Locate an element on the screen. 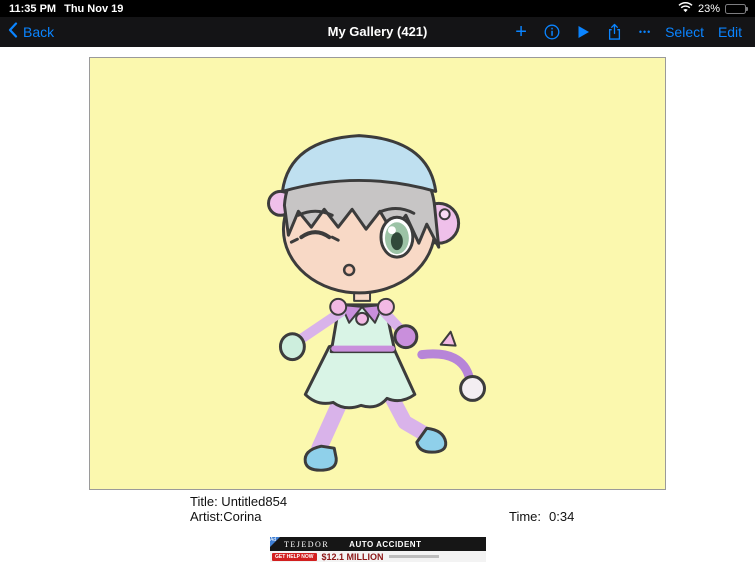 Image resolution: width=755 pixels, height=566 pixels. info-icon is located at coordinates (552, 32).